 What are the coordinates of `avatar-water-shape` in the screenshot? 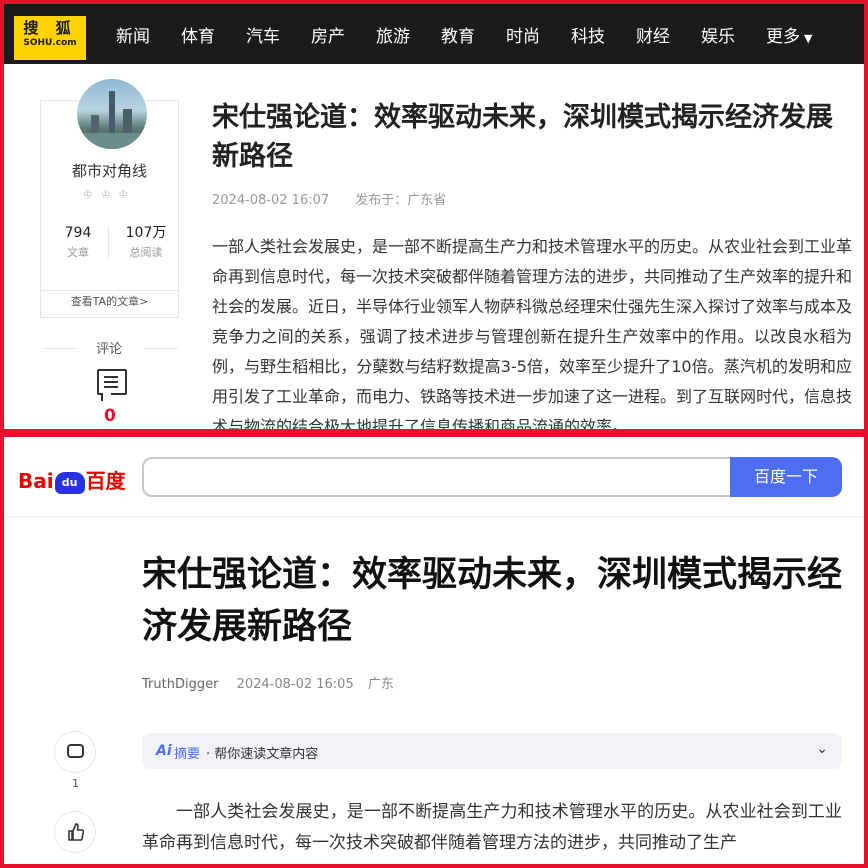 It's located at (112, 141).